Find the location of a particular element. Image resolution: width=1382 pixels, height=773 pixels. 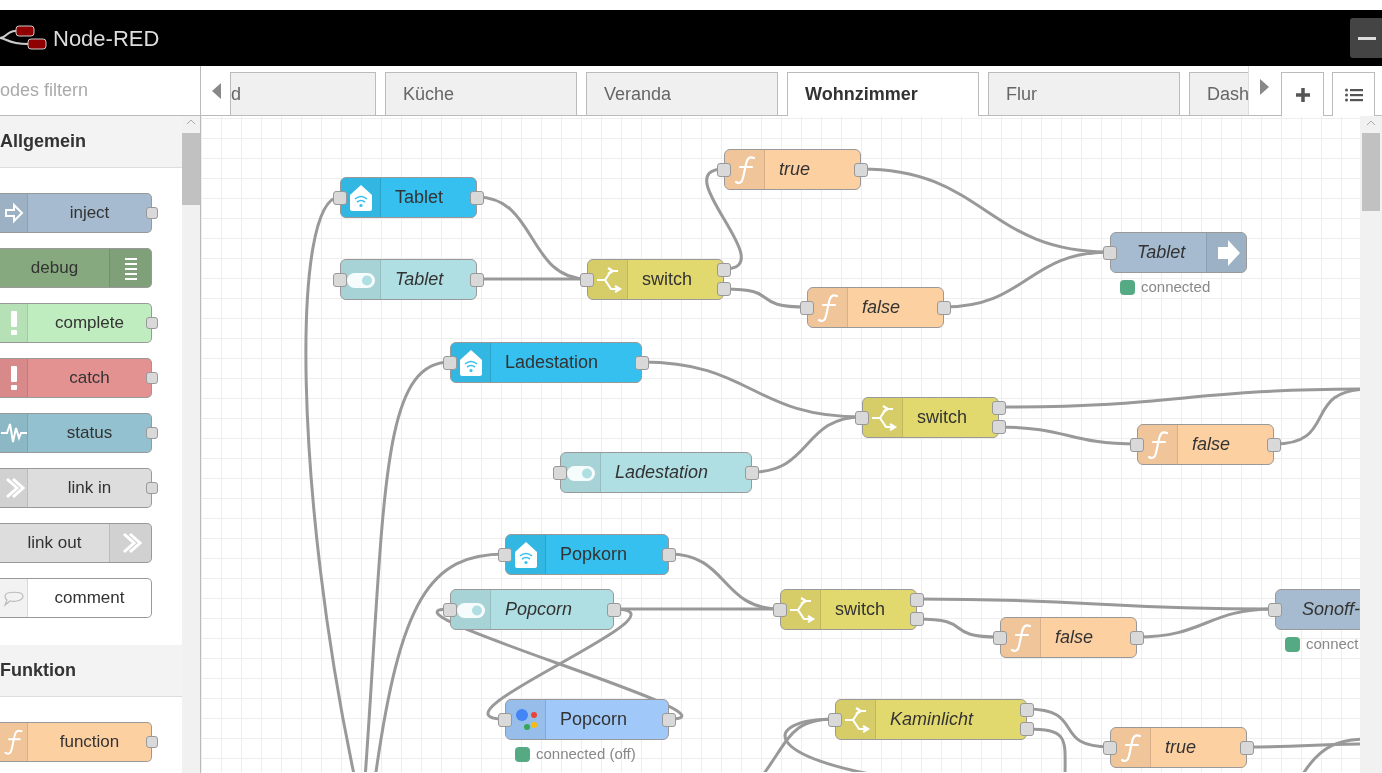

flow-tab: Küche is located at coordinates (481, 93).